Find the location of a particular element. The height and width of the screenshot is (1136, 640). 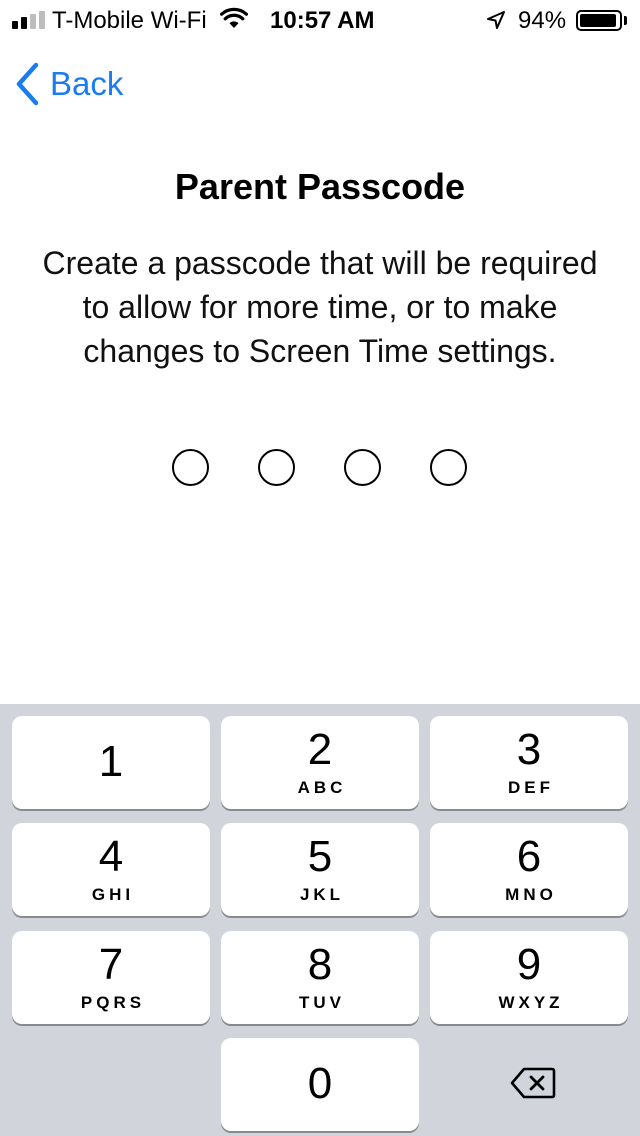

key-7: 7 PQRS is located at coordinates (111, 977).